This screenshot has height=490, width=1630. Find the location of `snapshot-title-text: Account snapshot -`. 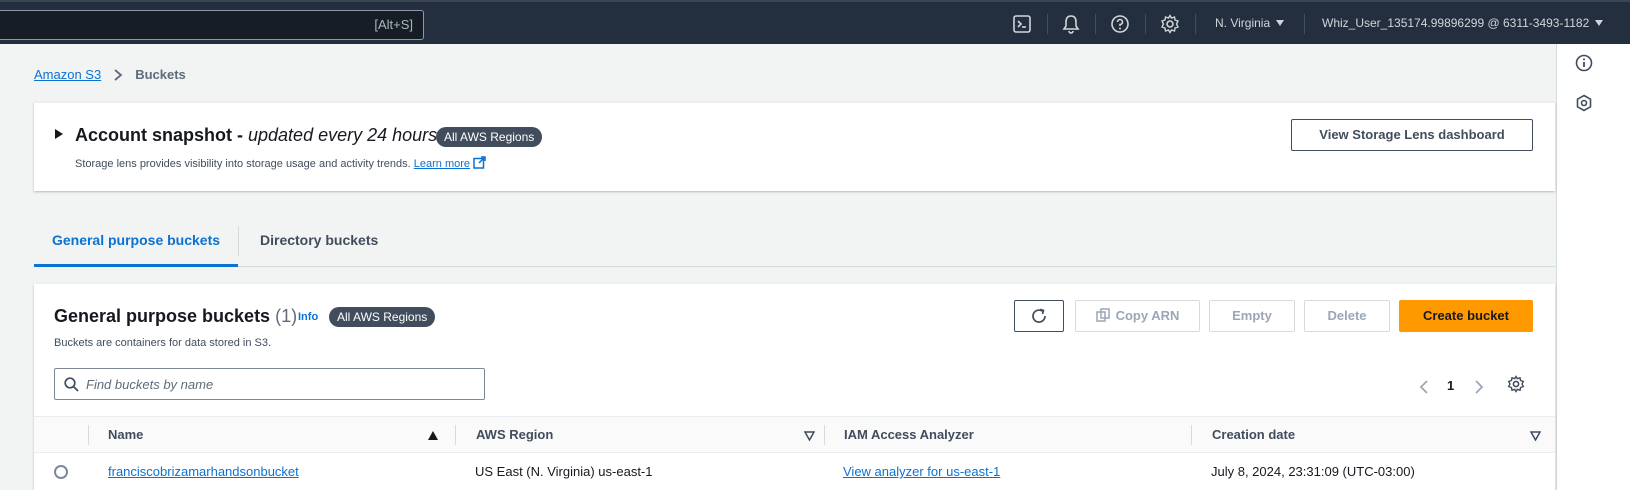

snapshot-title-text: Account snapshot - is located at coordinates (162, 135).